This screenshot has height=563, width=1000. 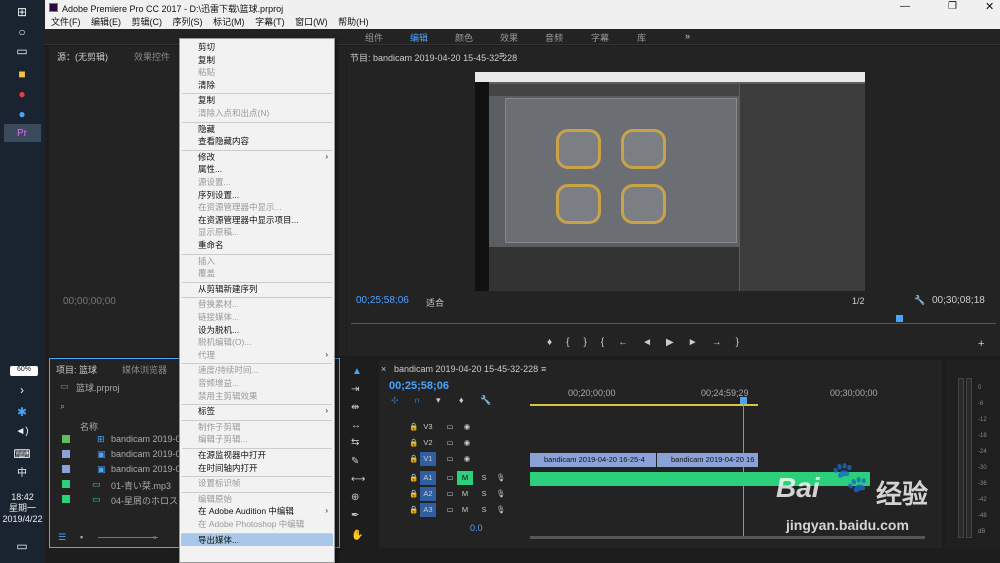 I want to click on rolling-edit-tool-icon: ↔, so click(x=356, y=425).